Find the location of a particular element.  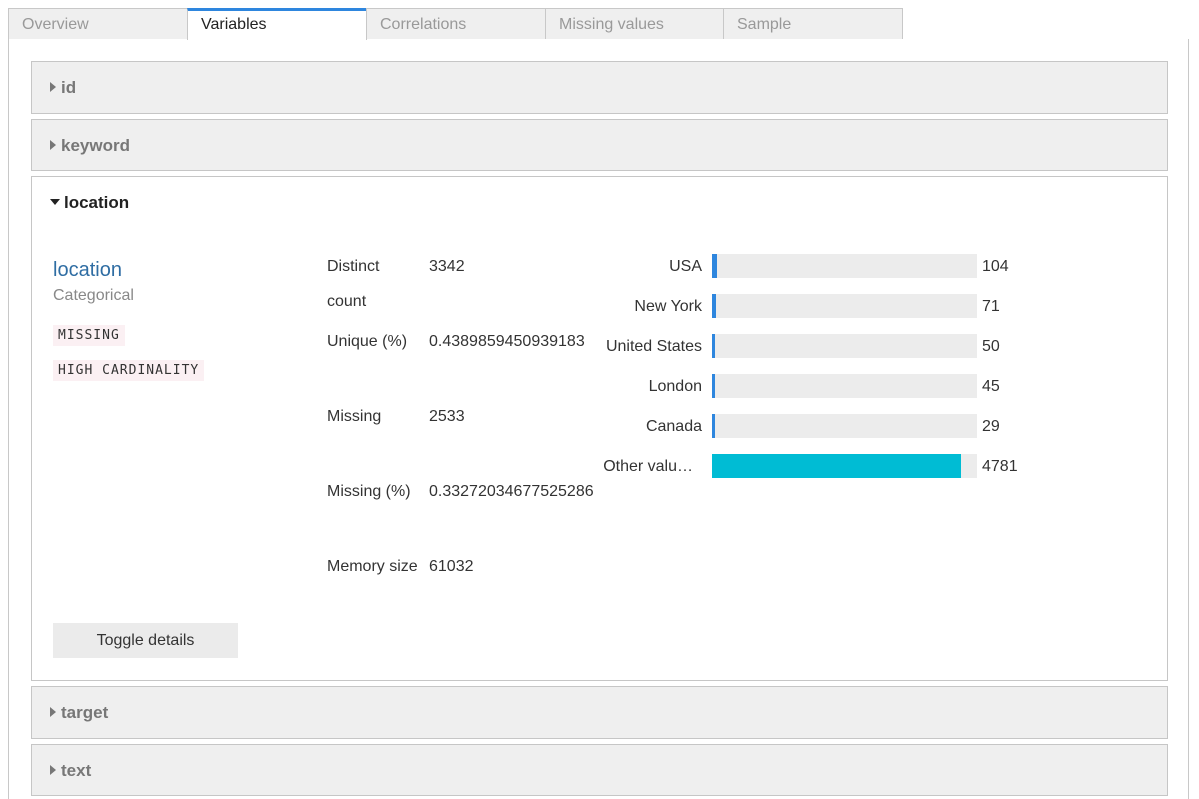

memory-size-value: 61032 is located at coordinates (451, 566).